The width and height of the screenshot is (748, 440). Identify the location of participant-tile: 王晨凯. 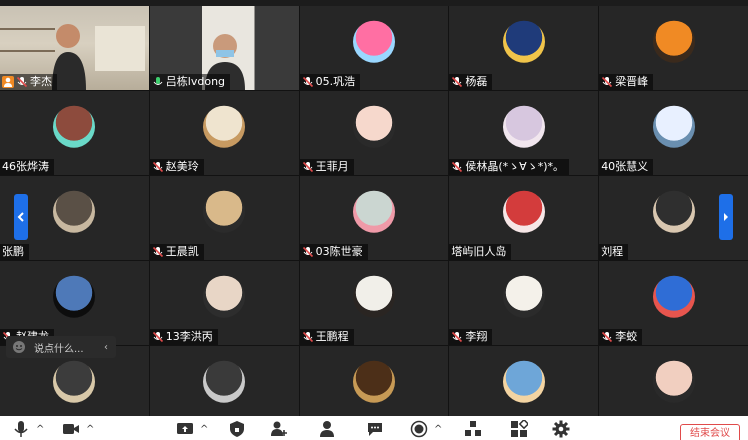
(224, 218).